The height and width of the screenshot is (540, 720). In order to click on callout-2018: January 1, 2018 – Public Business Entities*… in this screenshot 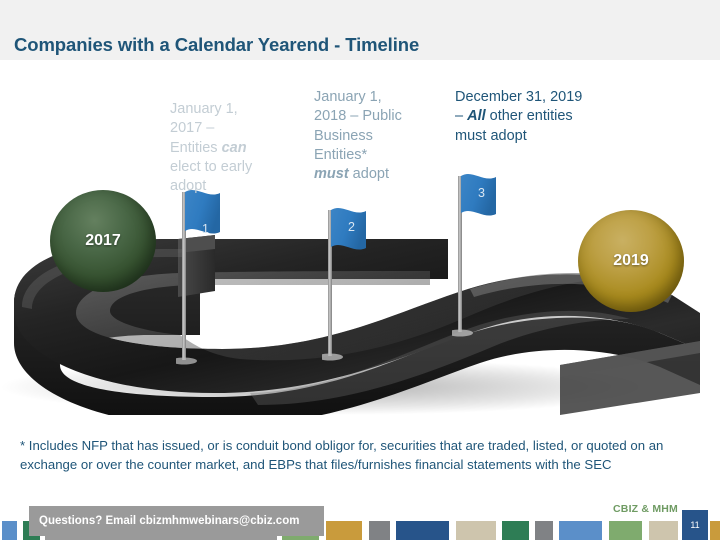, I will do `click(376, 136)`.